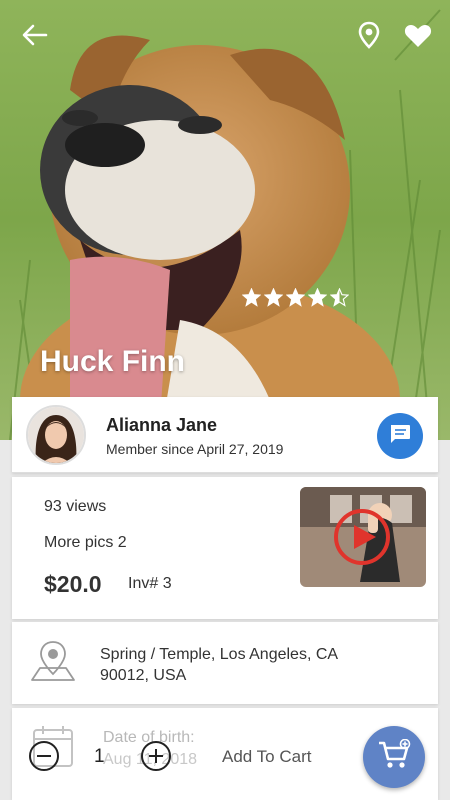 The image size is (450, 800). I want to click on add-to-cart-label: Add To Cart, so click(266, 757).